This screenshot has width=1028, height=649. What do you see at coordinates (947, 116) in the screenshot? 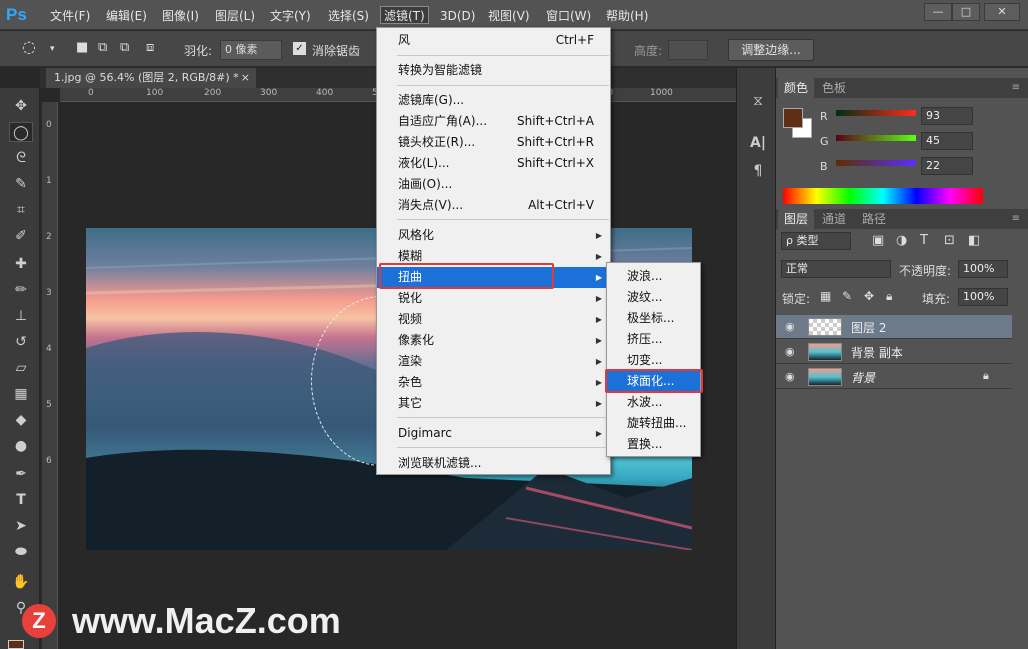
I see `r-value-input: 93` at bounding box center [947, 116].